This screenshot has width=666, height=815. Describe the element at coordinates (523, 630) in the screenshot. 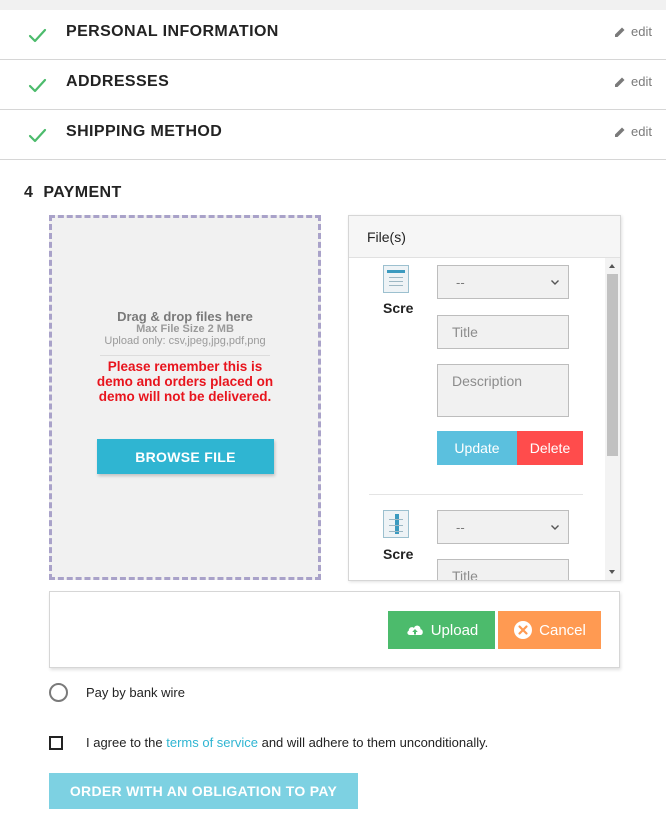

I see `close-circle-icon` at that location.